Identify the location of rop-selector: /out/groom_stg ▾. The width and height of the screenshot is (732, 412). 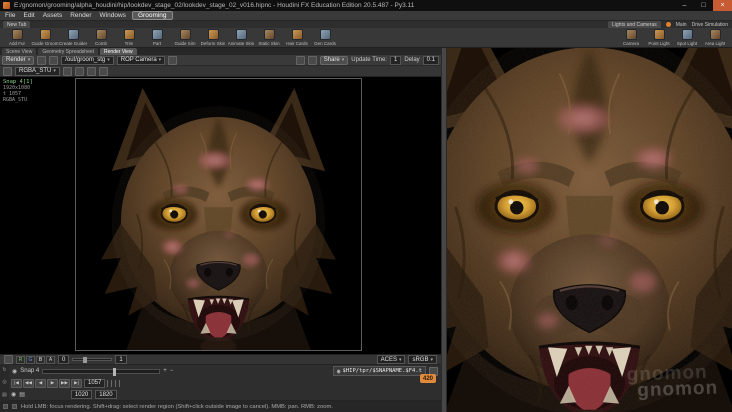
(87, 60).